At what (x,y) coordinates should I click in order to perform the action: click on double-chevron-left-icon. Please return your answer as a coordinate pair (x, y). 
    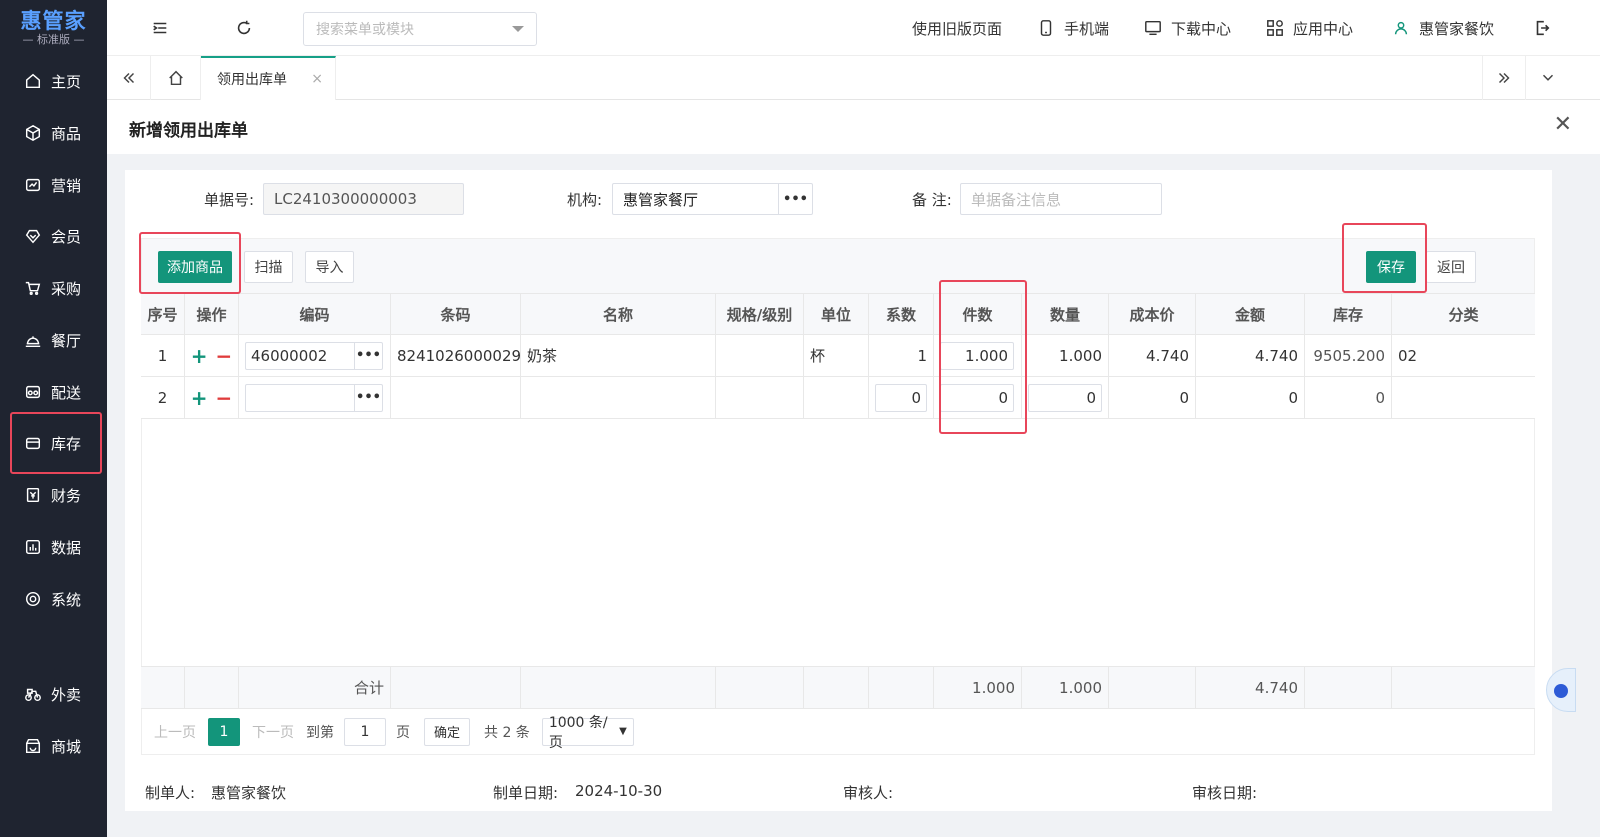
    Looking at the image, I should click on (128, 78).